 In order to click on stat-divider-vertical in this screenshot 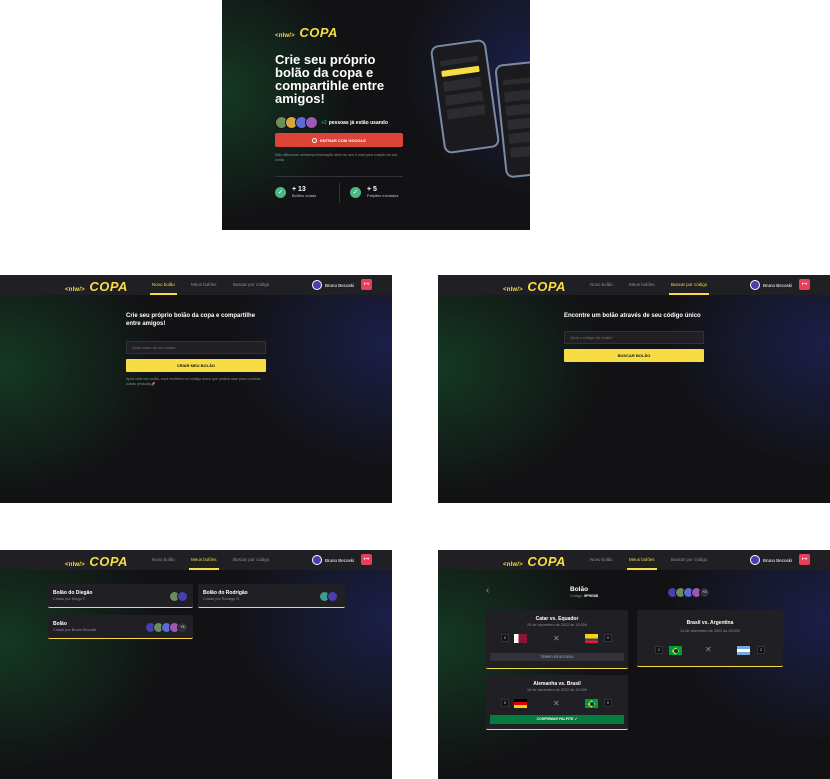, I will do `click(339, 193)`.